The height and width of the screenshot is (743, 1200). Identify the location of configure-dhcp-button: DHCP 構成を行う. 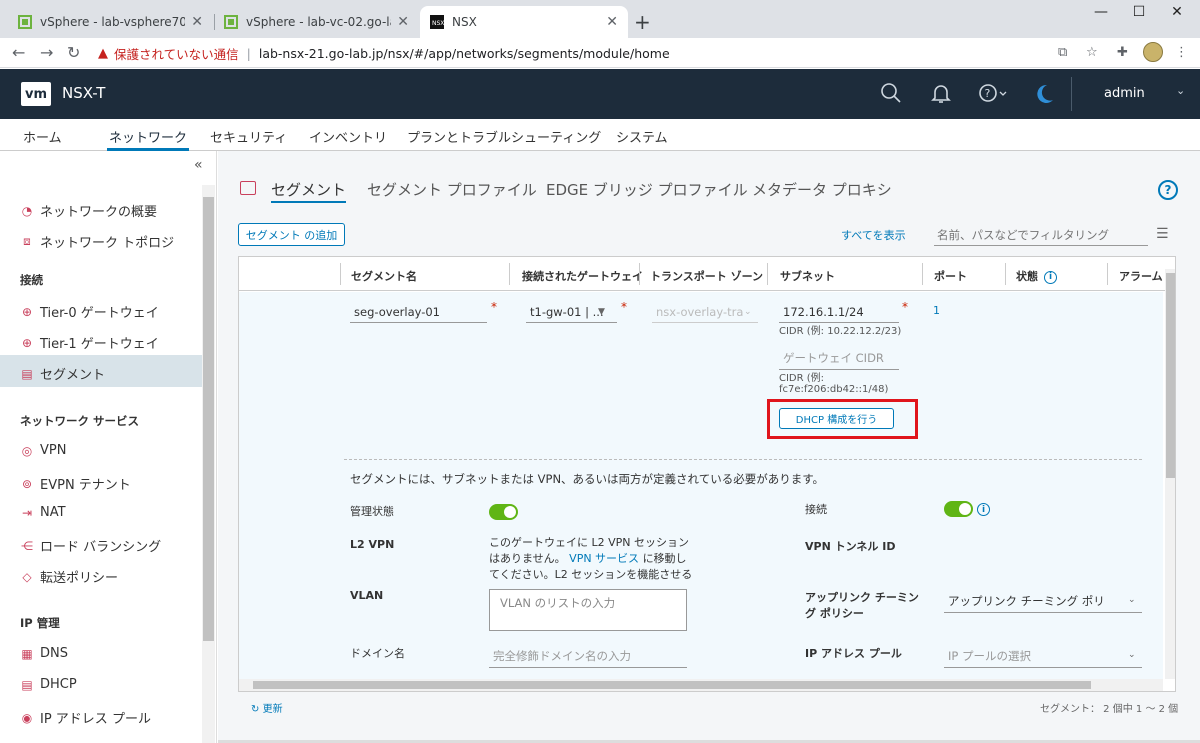
(836, 418).